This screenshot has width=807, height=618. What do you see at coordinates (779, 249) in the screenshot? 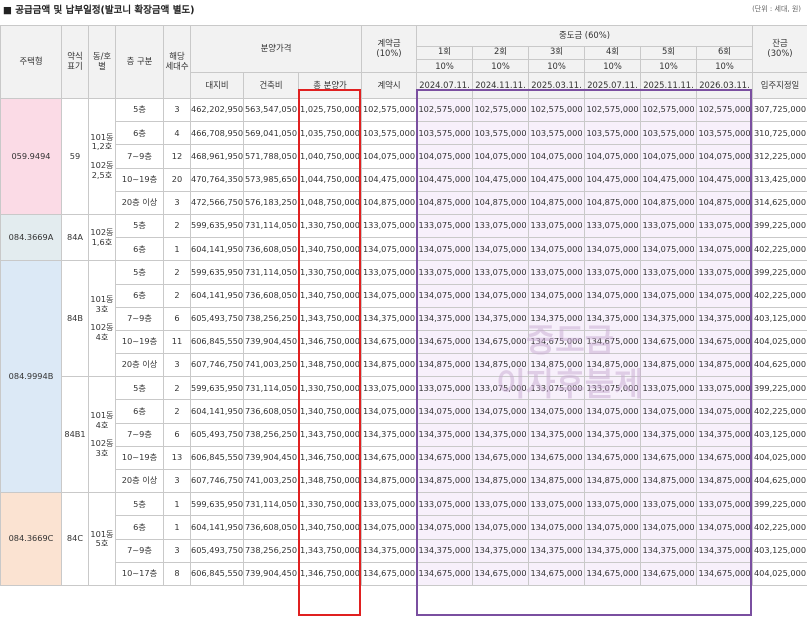
I see `balance: 402,225,000` at bounding box center [779, 249].